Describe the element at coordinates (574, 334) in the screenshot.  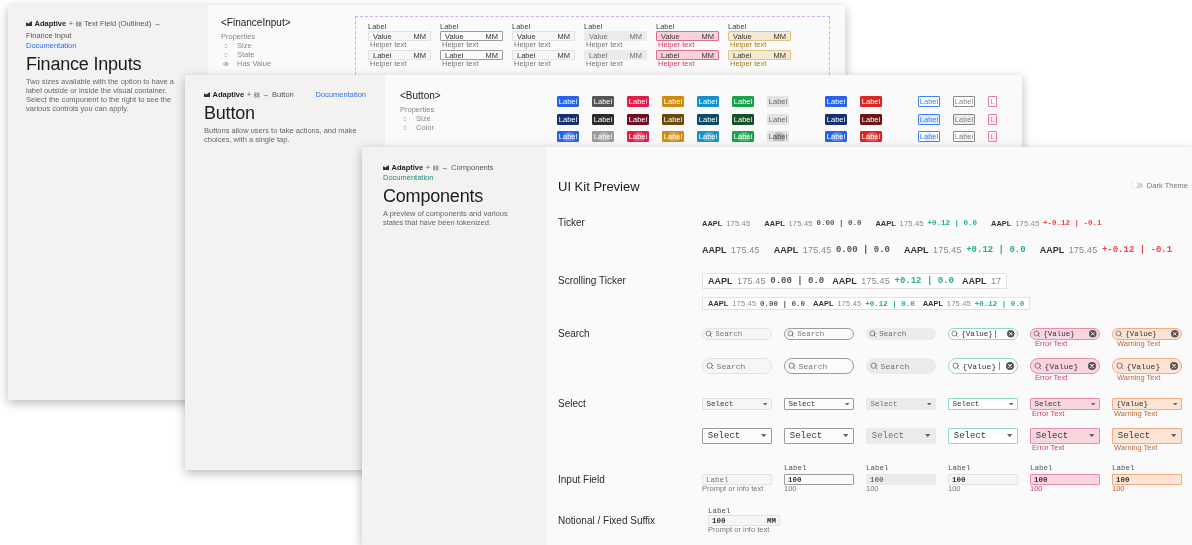
I see `section-title: Search` at that location.